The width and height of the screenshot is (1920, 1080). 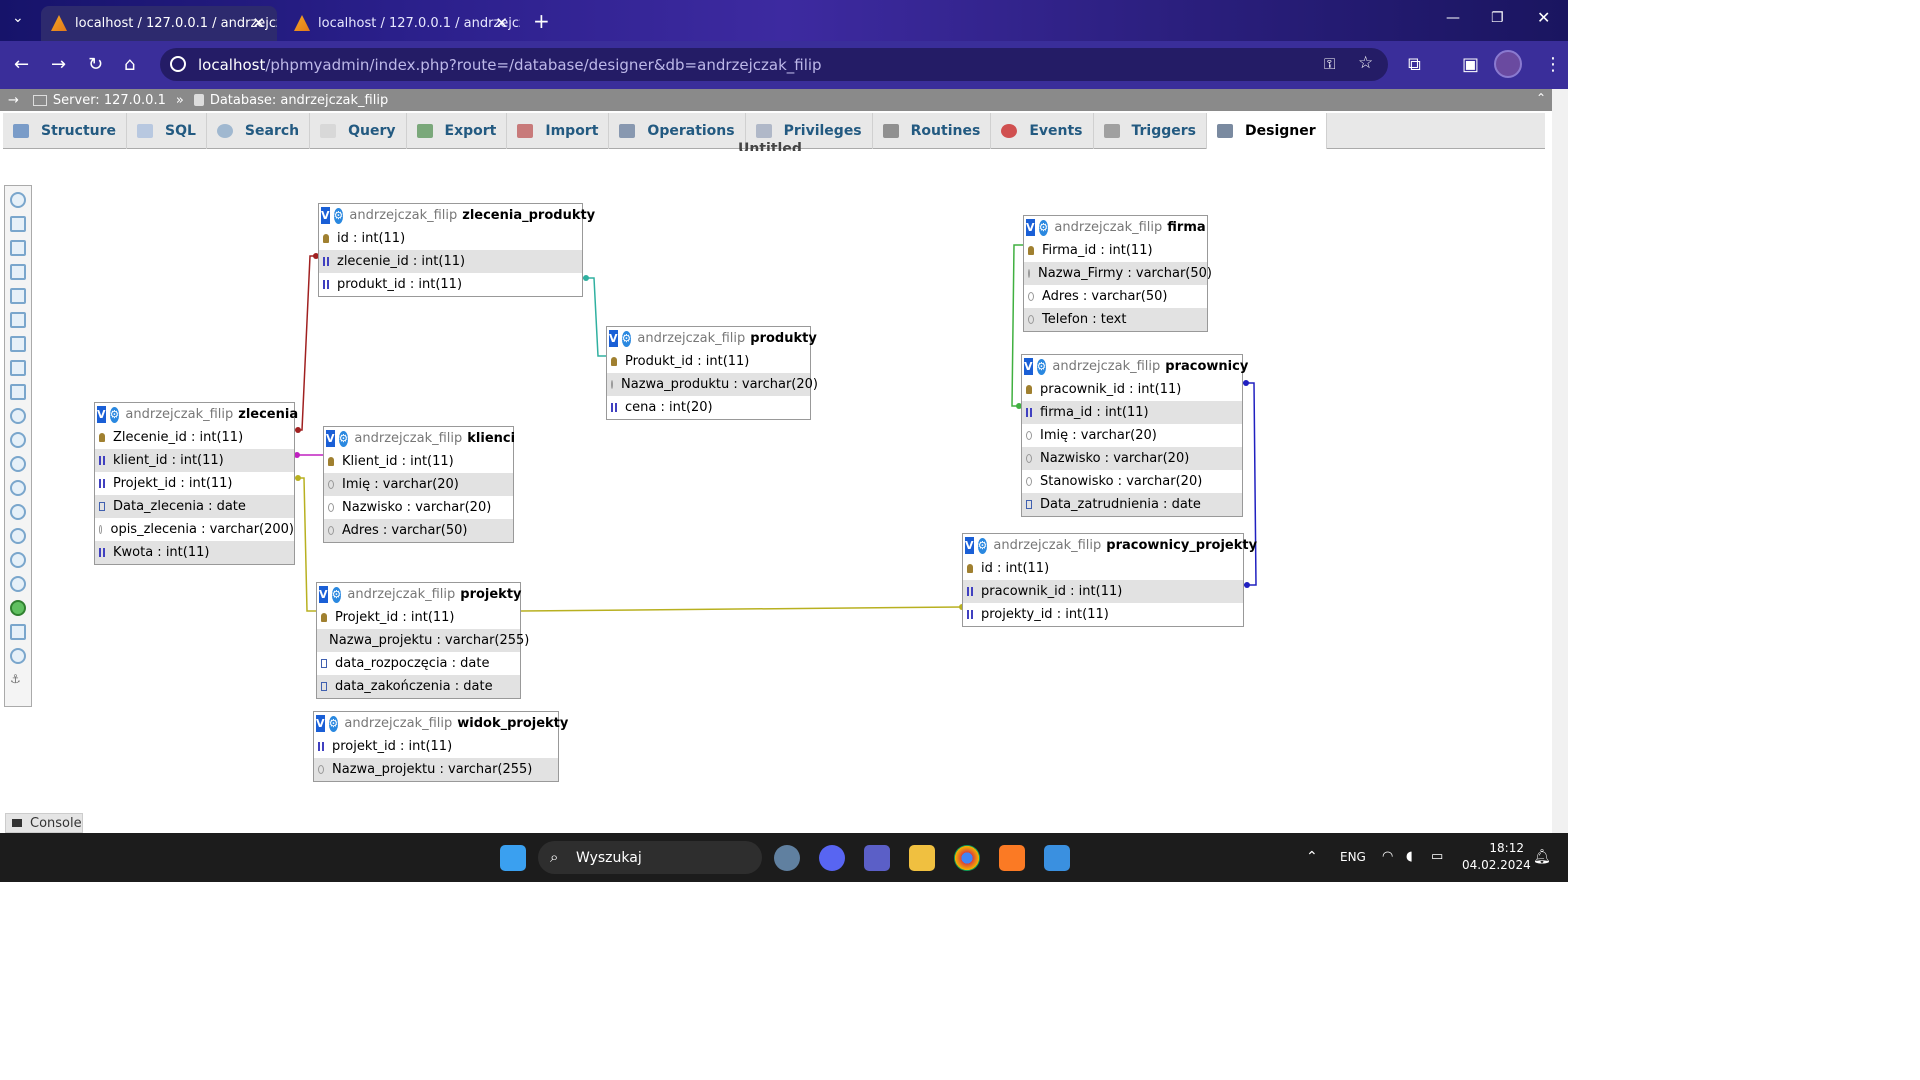 What do you see at coordinates (1115, 227) in the screenshot?
I see `table-header: V ⚙ andrzejczak_filip firma` at bounding box center [1115, 227].